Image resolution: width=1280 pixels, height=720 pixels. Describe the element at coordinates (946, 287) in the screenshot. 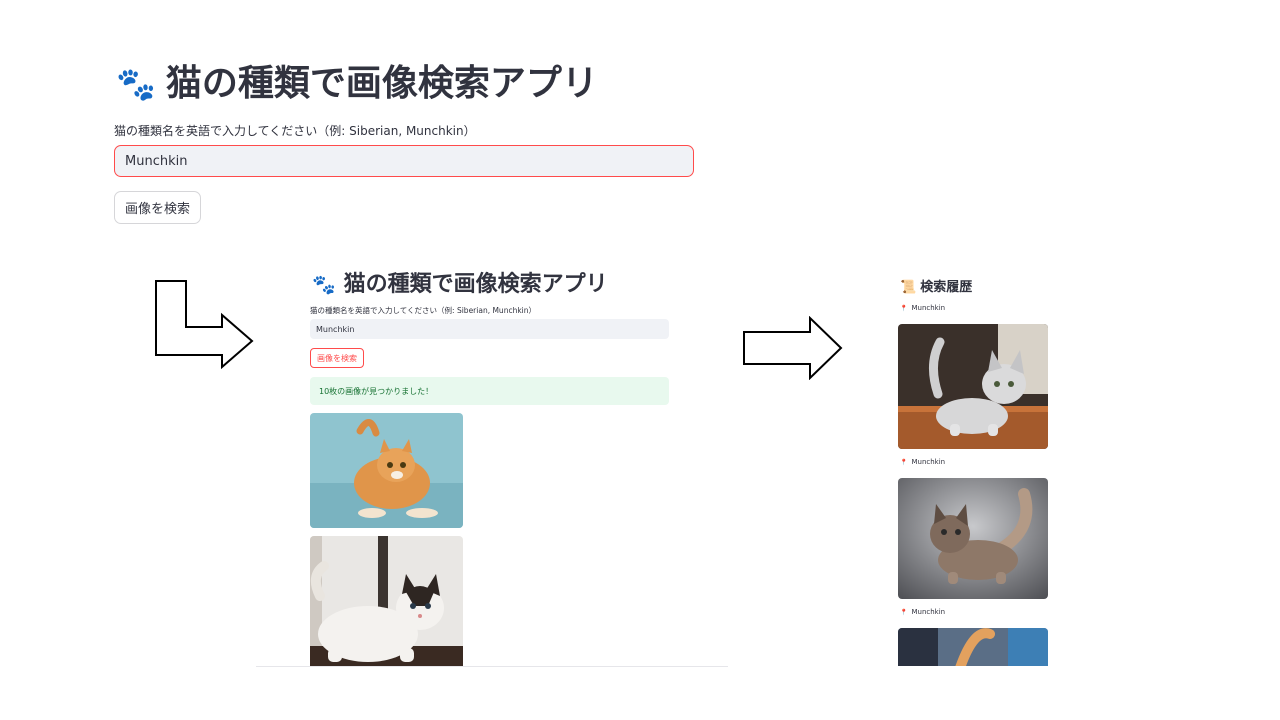

I see `history-title-text: 検索履歴` at that location.